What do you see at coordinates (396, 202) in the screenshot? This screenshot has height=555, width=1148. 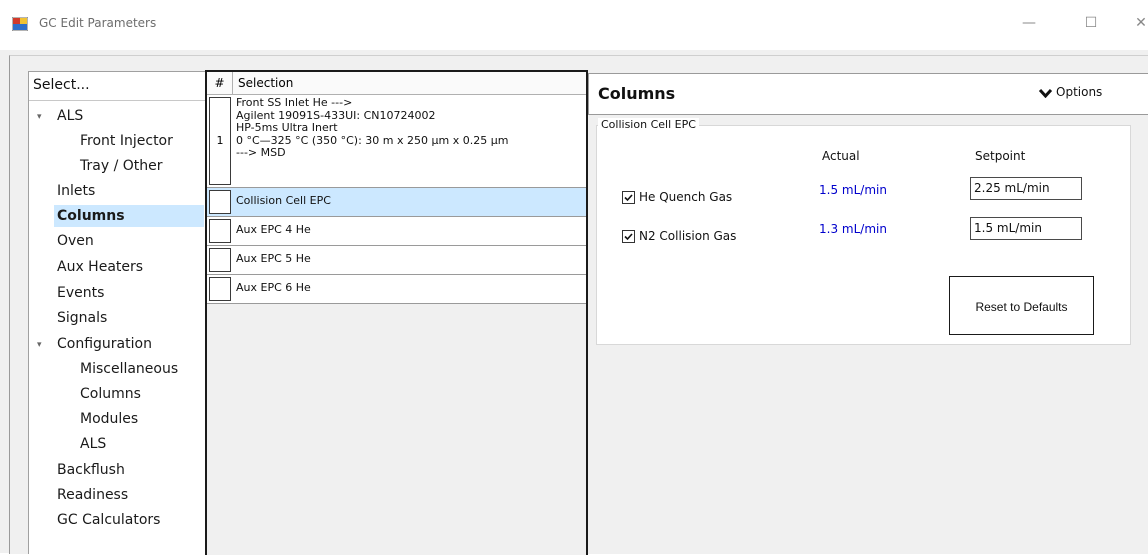 I see `grid-row-collision-cell-epc: Collision Cell EPC` at bounding box center [396, 202].